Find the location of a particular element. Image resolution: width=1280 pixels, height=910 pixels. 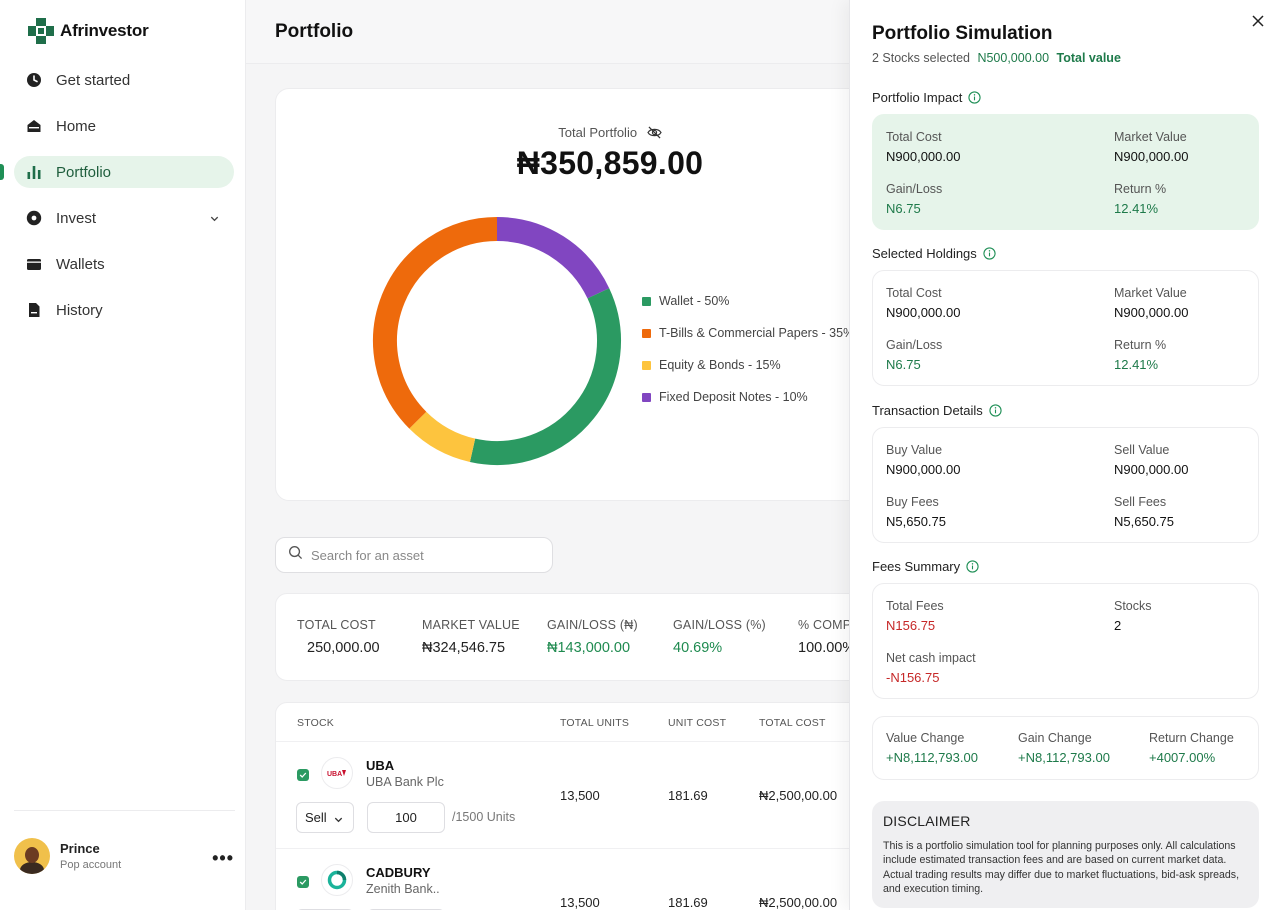

column-header-stock: STOCK is located at coordinates (315, 723).